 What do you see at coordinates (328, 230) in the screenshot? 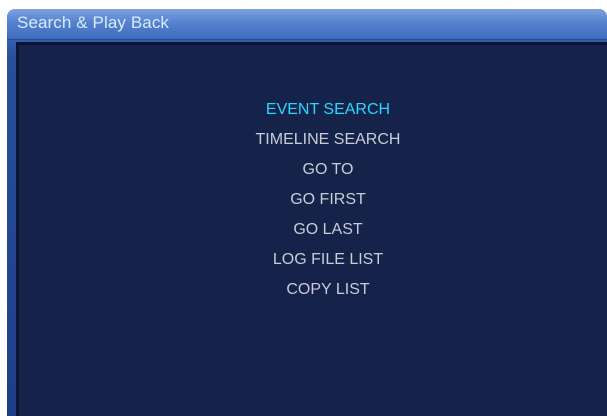
I see `menu-item-go-last: GO LAST` at bounding box center [328, 230].